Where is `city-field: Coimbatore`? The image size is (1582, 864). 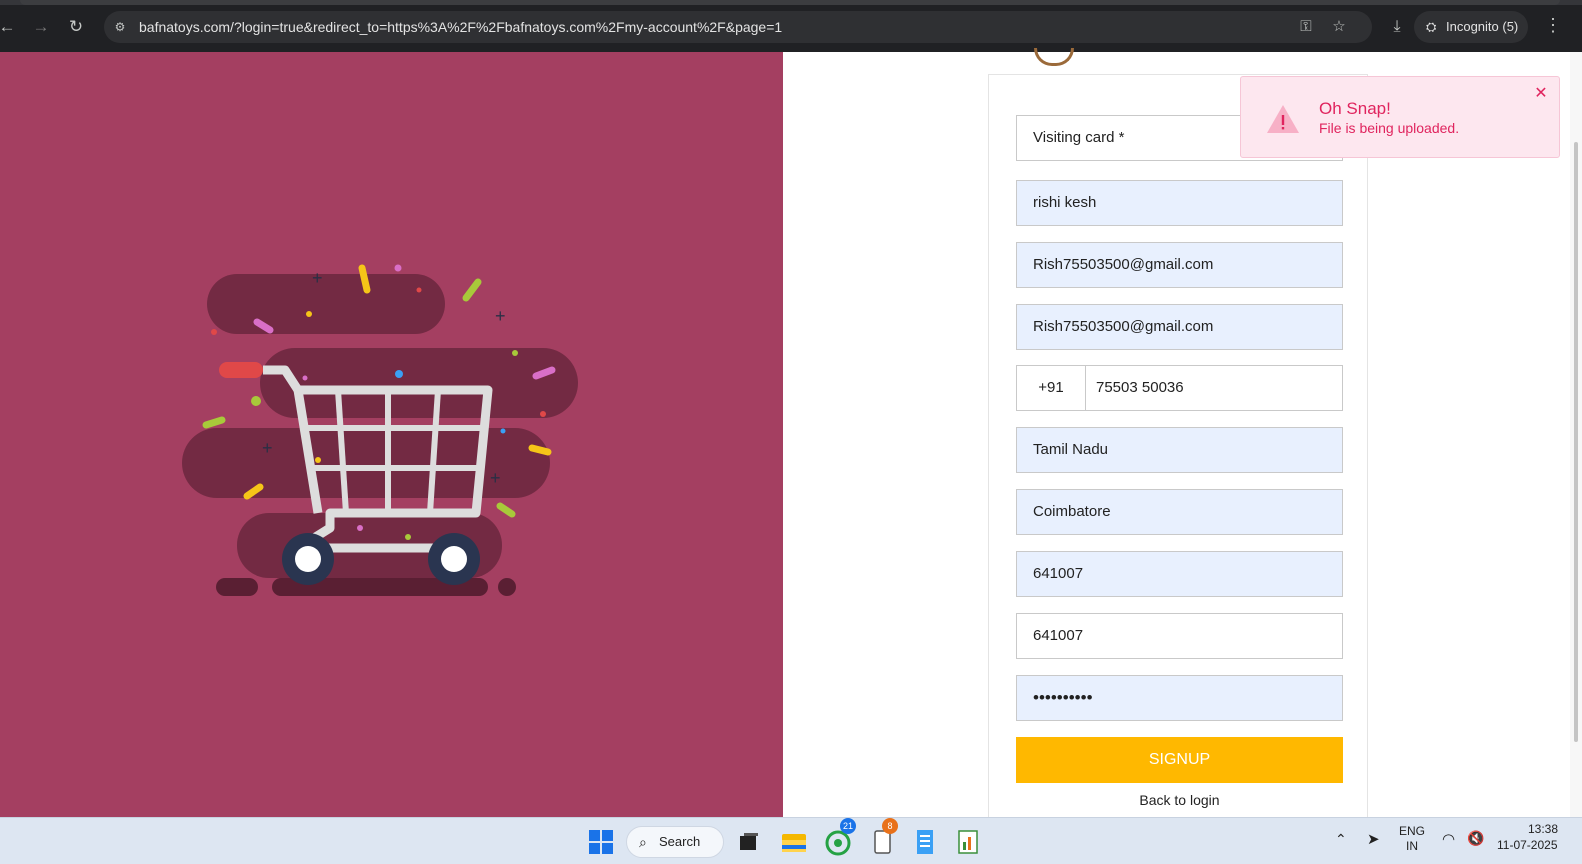
city-field: Coimbatore is located at coordinates (1179, 512).